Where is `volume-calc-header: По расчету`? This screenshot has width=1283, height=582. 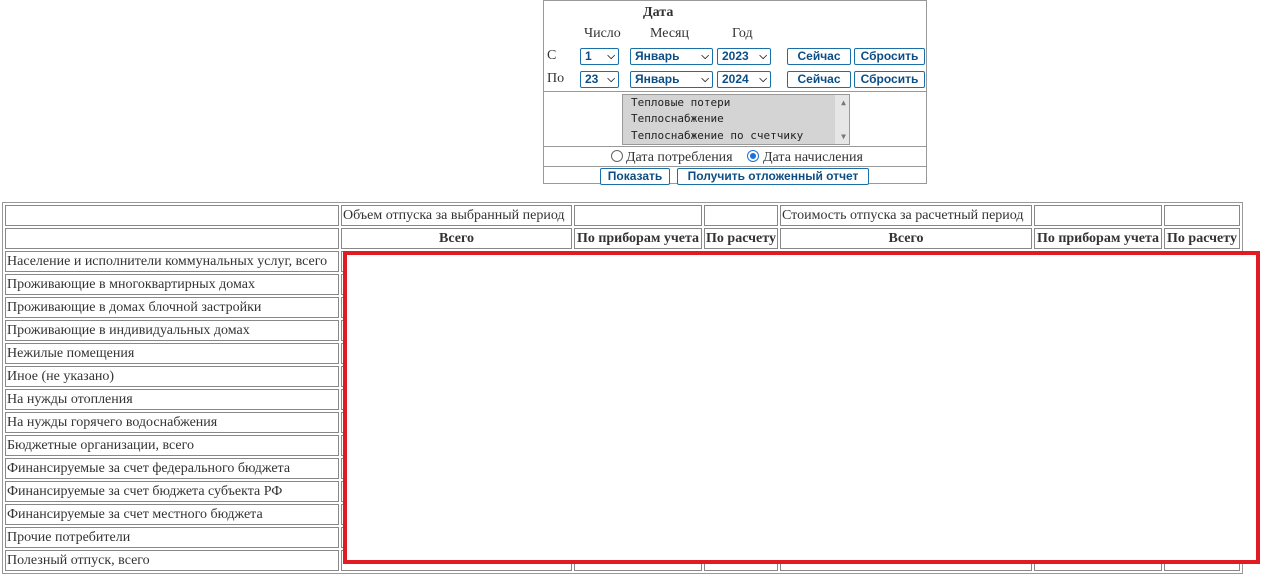
volume-calc-header: По расчету is located at coordinates (741, 238).